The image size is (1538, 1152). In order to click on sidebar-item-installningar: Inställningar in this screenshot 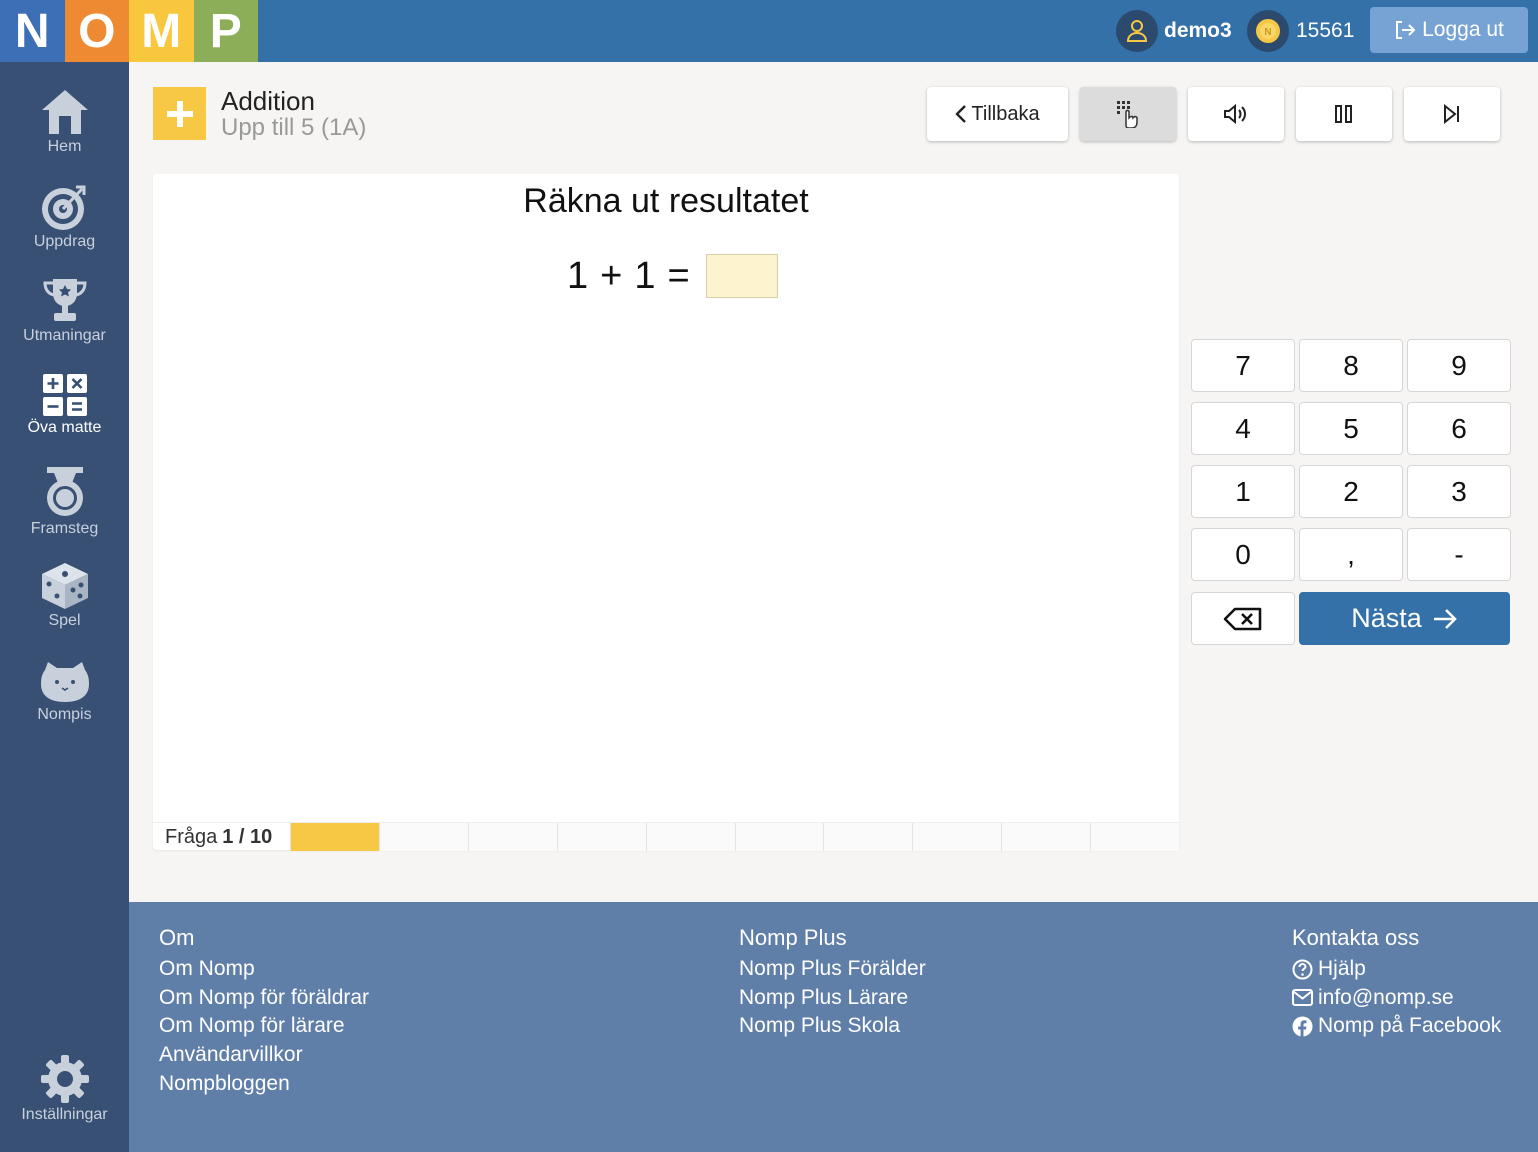, I will do `click(64, 1089)`.